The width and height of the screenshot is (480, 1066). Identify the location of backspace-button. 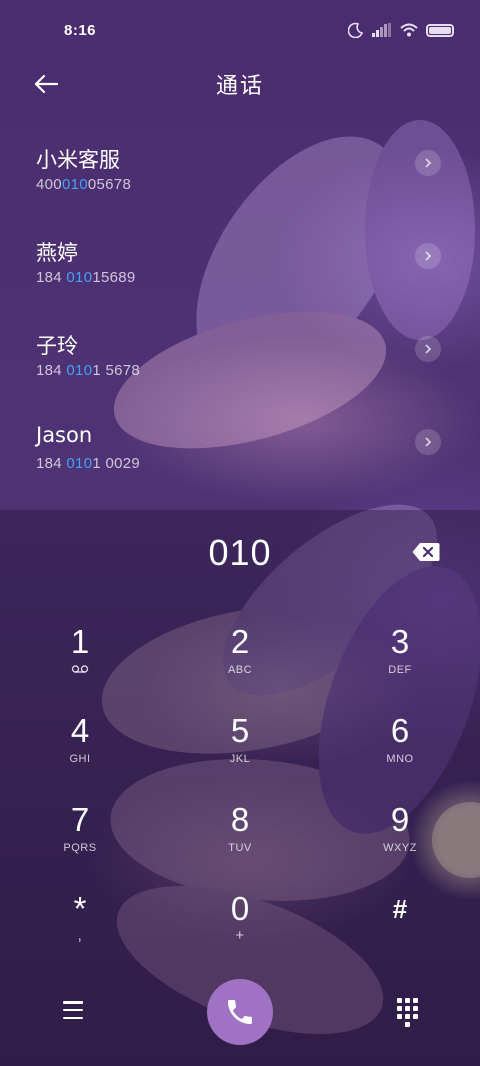
(426, 552).